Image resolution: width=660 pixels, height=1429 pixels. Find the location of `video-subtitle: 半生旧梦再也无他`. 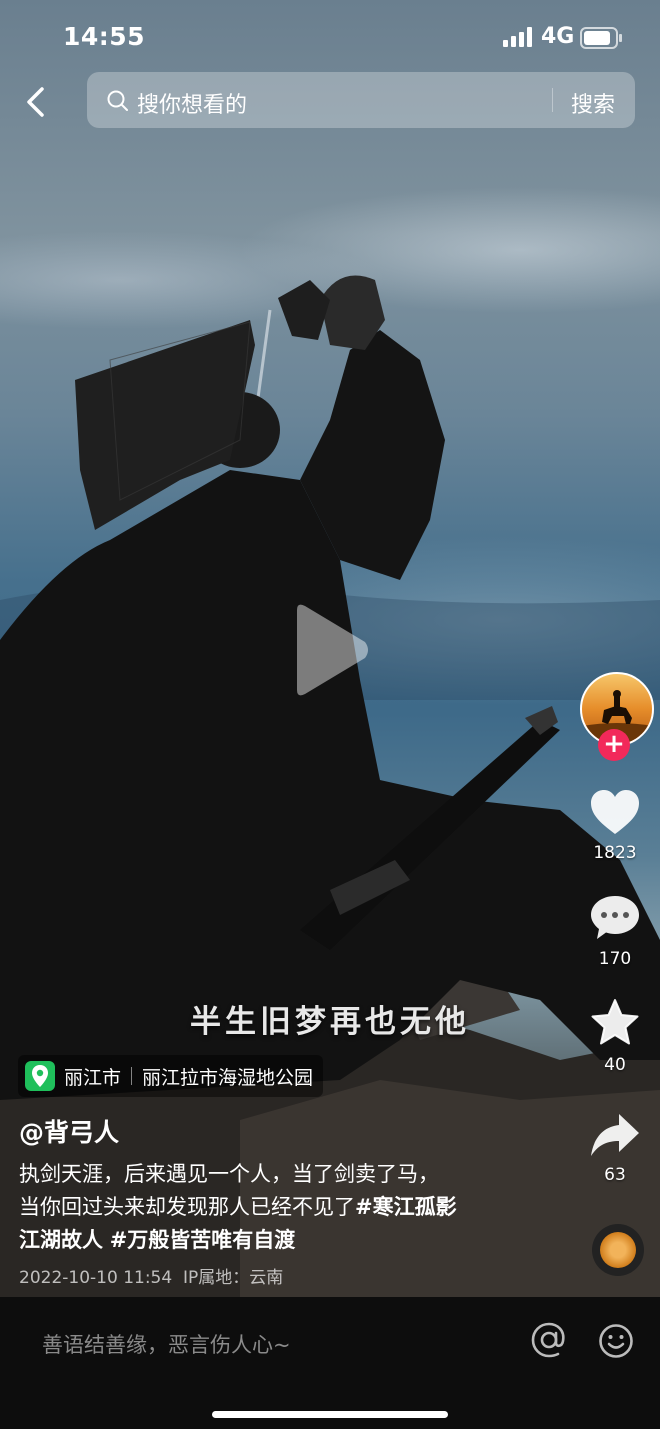

video-subtitle: 半生旧梦再也无他 is located at coordinates (330, 1022).